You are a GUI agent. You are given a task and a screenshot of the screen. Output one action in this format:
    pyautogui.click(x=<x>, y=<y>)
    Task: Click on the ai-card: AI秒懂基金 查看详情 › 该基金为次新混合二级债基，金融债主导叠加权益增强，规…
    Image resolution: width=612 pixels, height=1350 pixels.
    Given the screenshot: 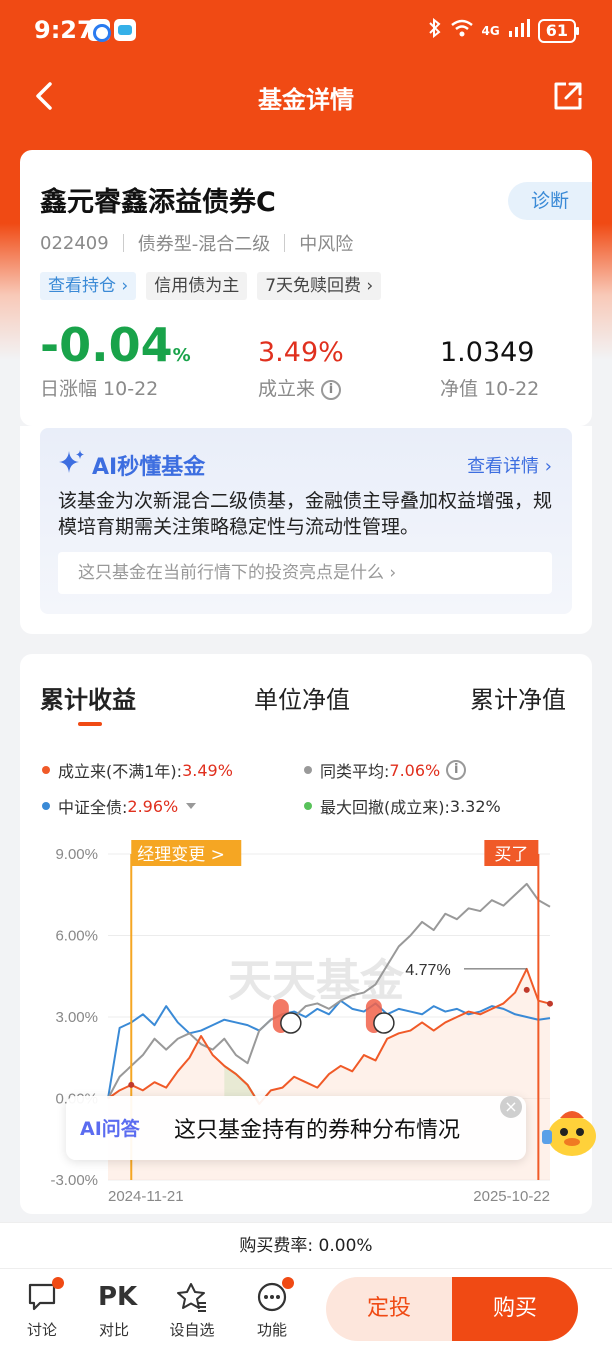 What is the action you would take?
    pyautogui.click(x=306, y=521)
    